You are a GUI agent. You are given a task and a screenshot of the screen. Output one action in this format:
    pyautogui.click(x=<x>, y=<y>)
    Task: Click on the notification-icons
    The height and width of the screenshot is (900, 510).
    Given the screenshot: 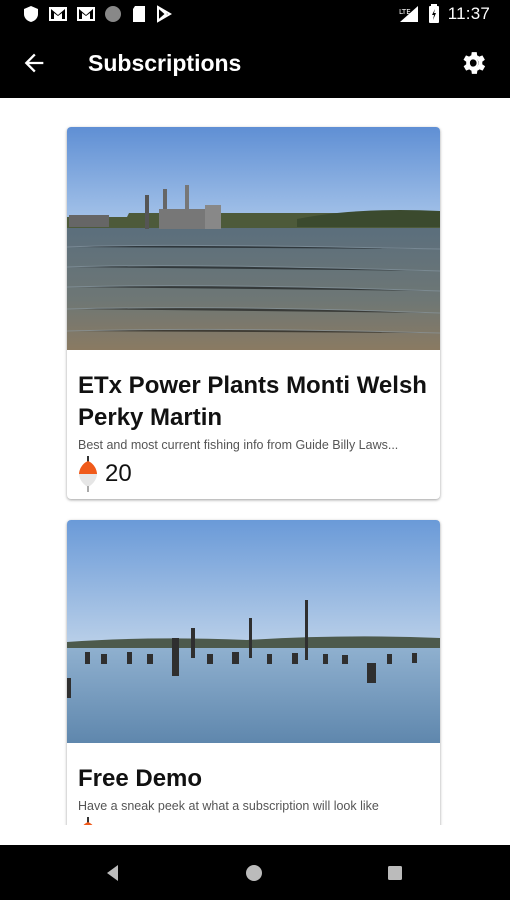 What is the action you would take?
    pyautogui.click(x=98, y=14)
    